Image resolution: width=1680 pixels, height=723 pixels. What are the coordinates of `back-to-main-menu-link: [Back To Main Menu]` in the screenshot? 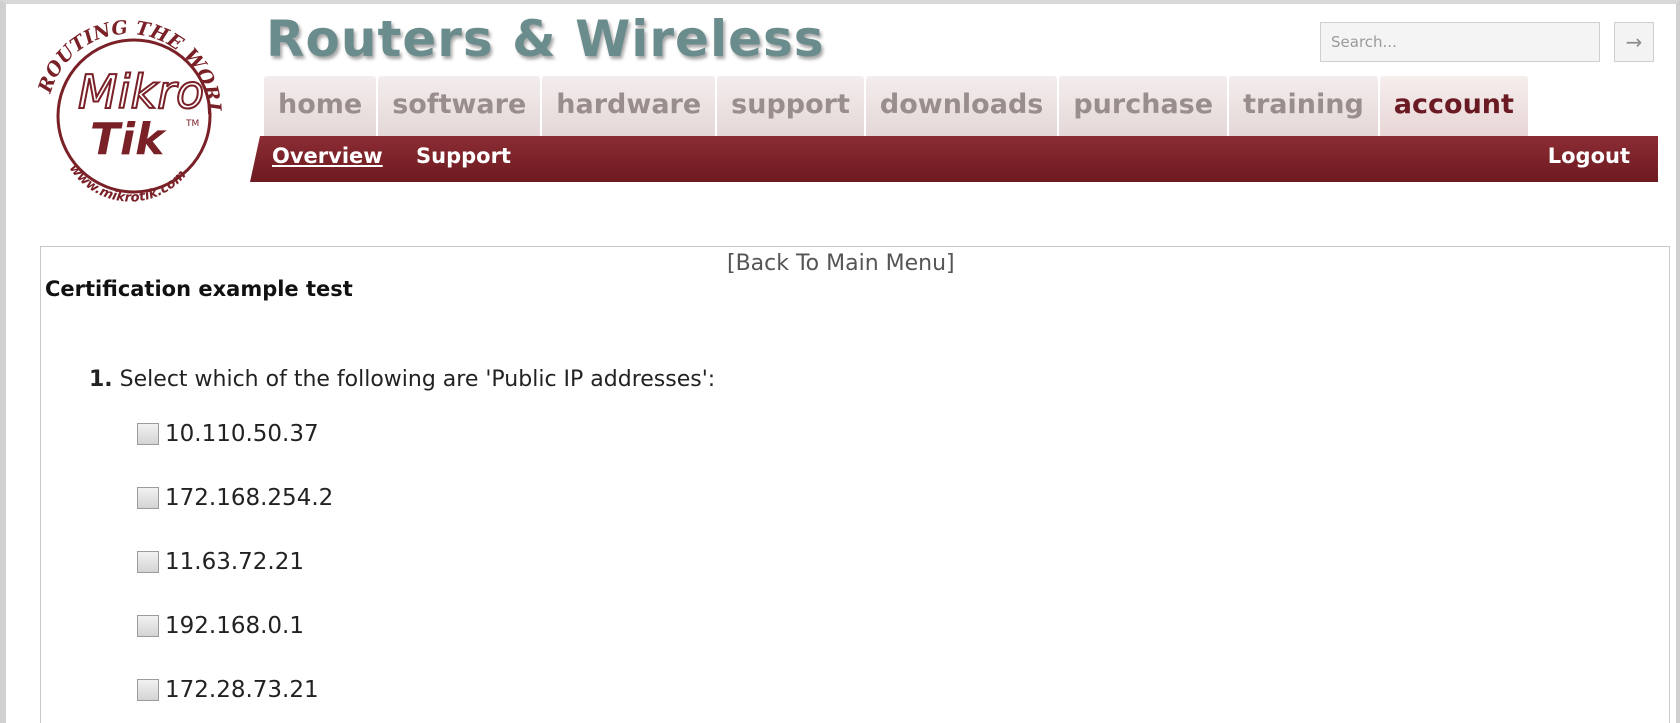 It's located at (841, 263).